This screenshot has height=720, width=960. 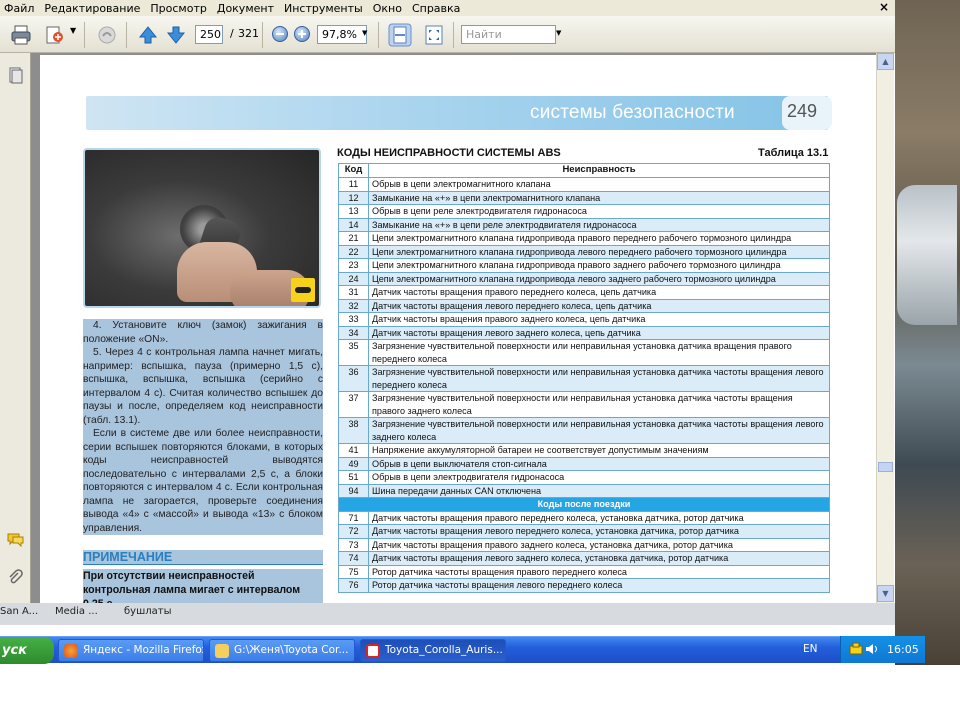 What do you see at coordinates (27, 650) in the screenshot?
I see `start-button: уск` at bounding box center [27, 650].